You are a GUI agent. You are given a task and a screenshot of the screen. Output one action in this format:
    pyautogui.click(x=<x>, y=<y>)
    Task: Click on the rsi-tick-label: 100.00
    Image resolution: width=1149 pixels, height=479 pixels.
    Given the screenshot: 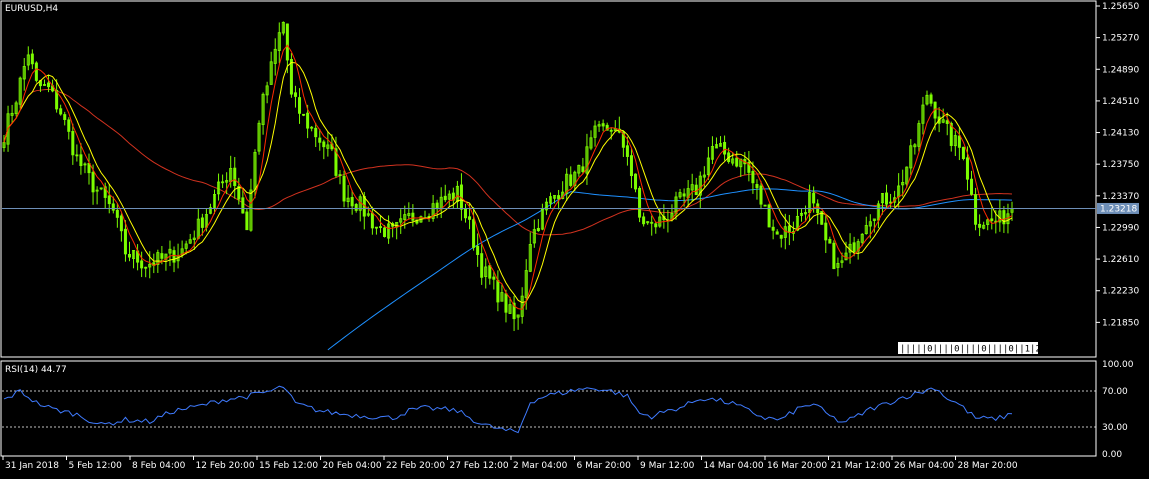 What is the action you would take?
    pyautogui.click(x=1118, y=365)
    